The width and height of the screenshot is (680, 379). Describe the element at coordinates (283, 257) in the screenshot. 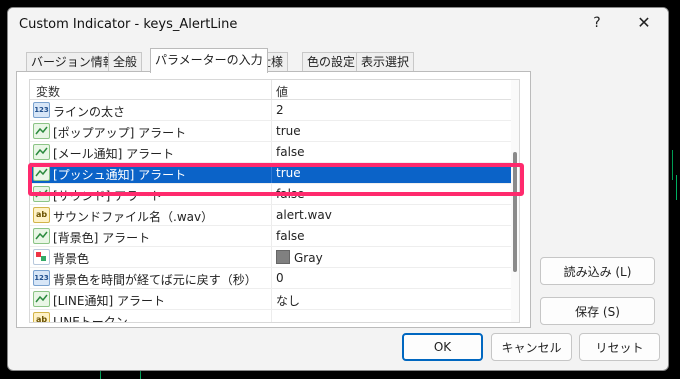

I see `color-swatch` at that location.